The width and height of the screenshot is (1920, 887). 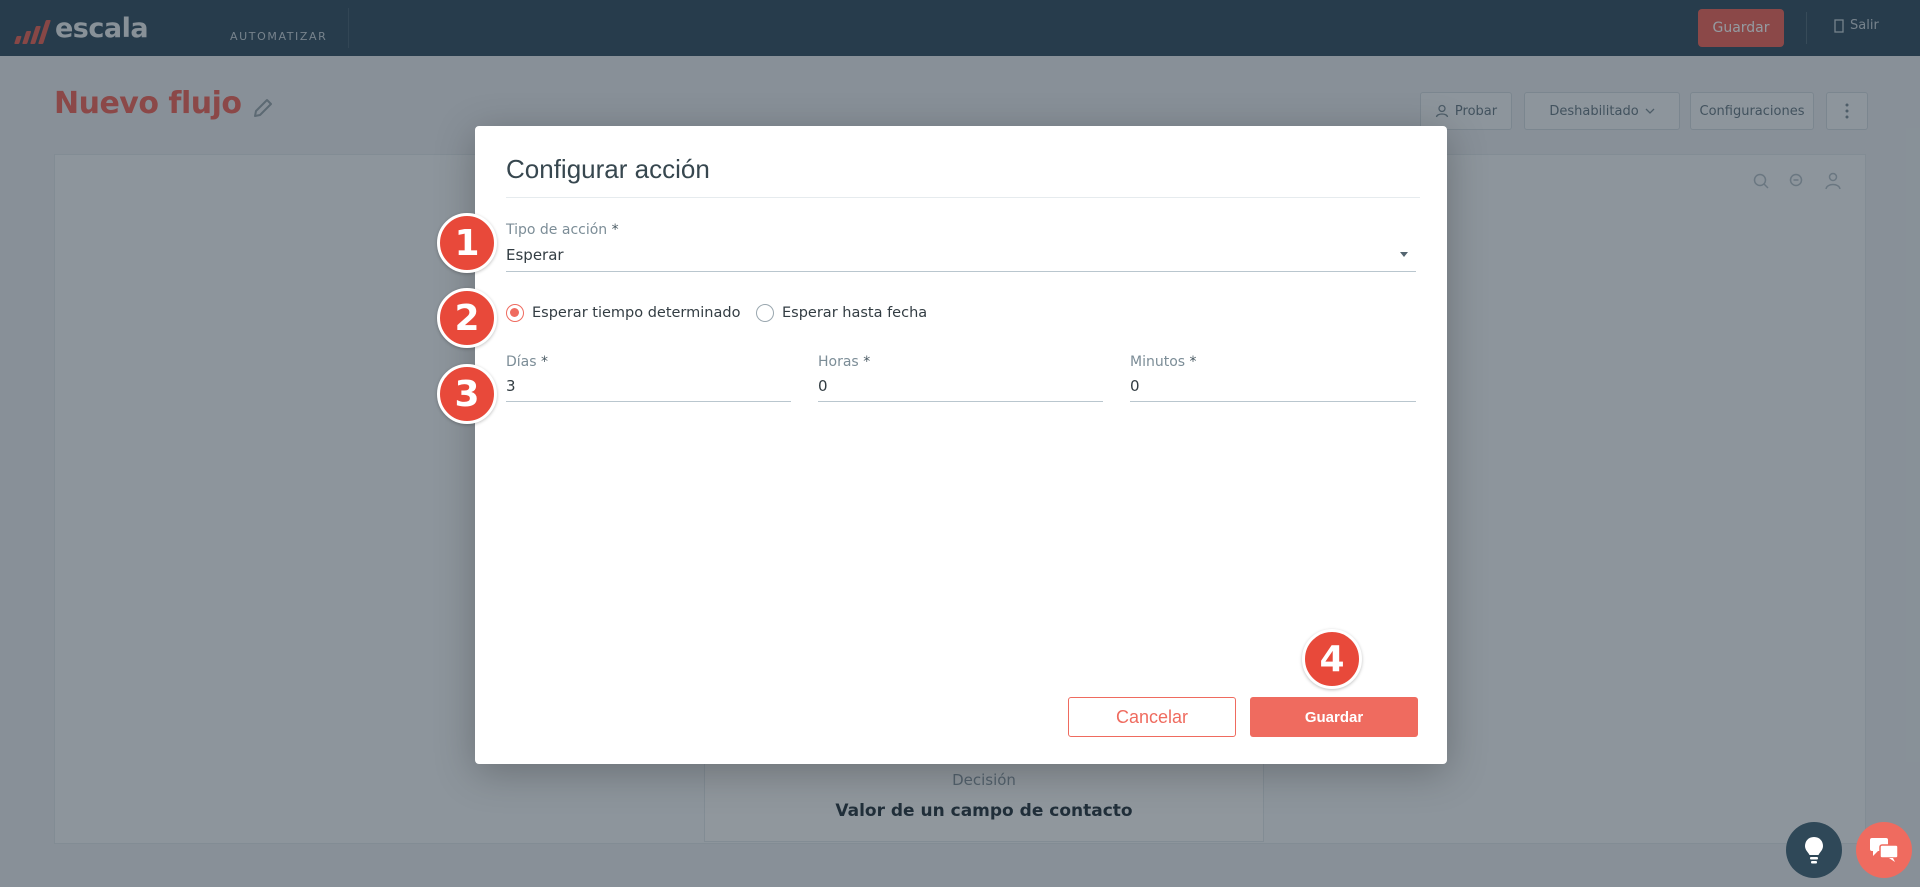 I want to click on action-type-label-text: Tipo de acción, so click(x=557, y=230).